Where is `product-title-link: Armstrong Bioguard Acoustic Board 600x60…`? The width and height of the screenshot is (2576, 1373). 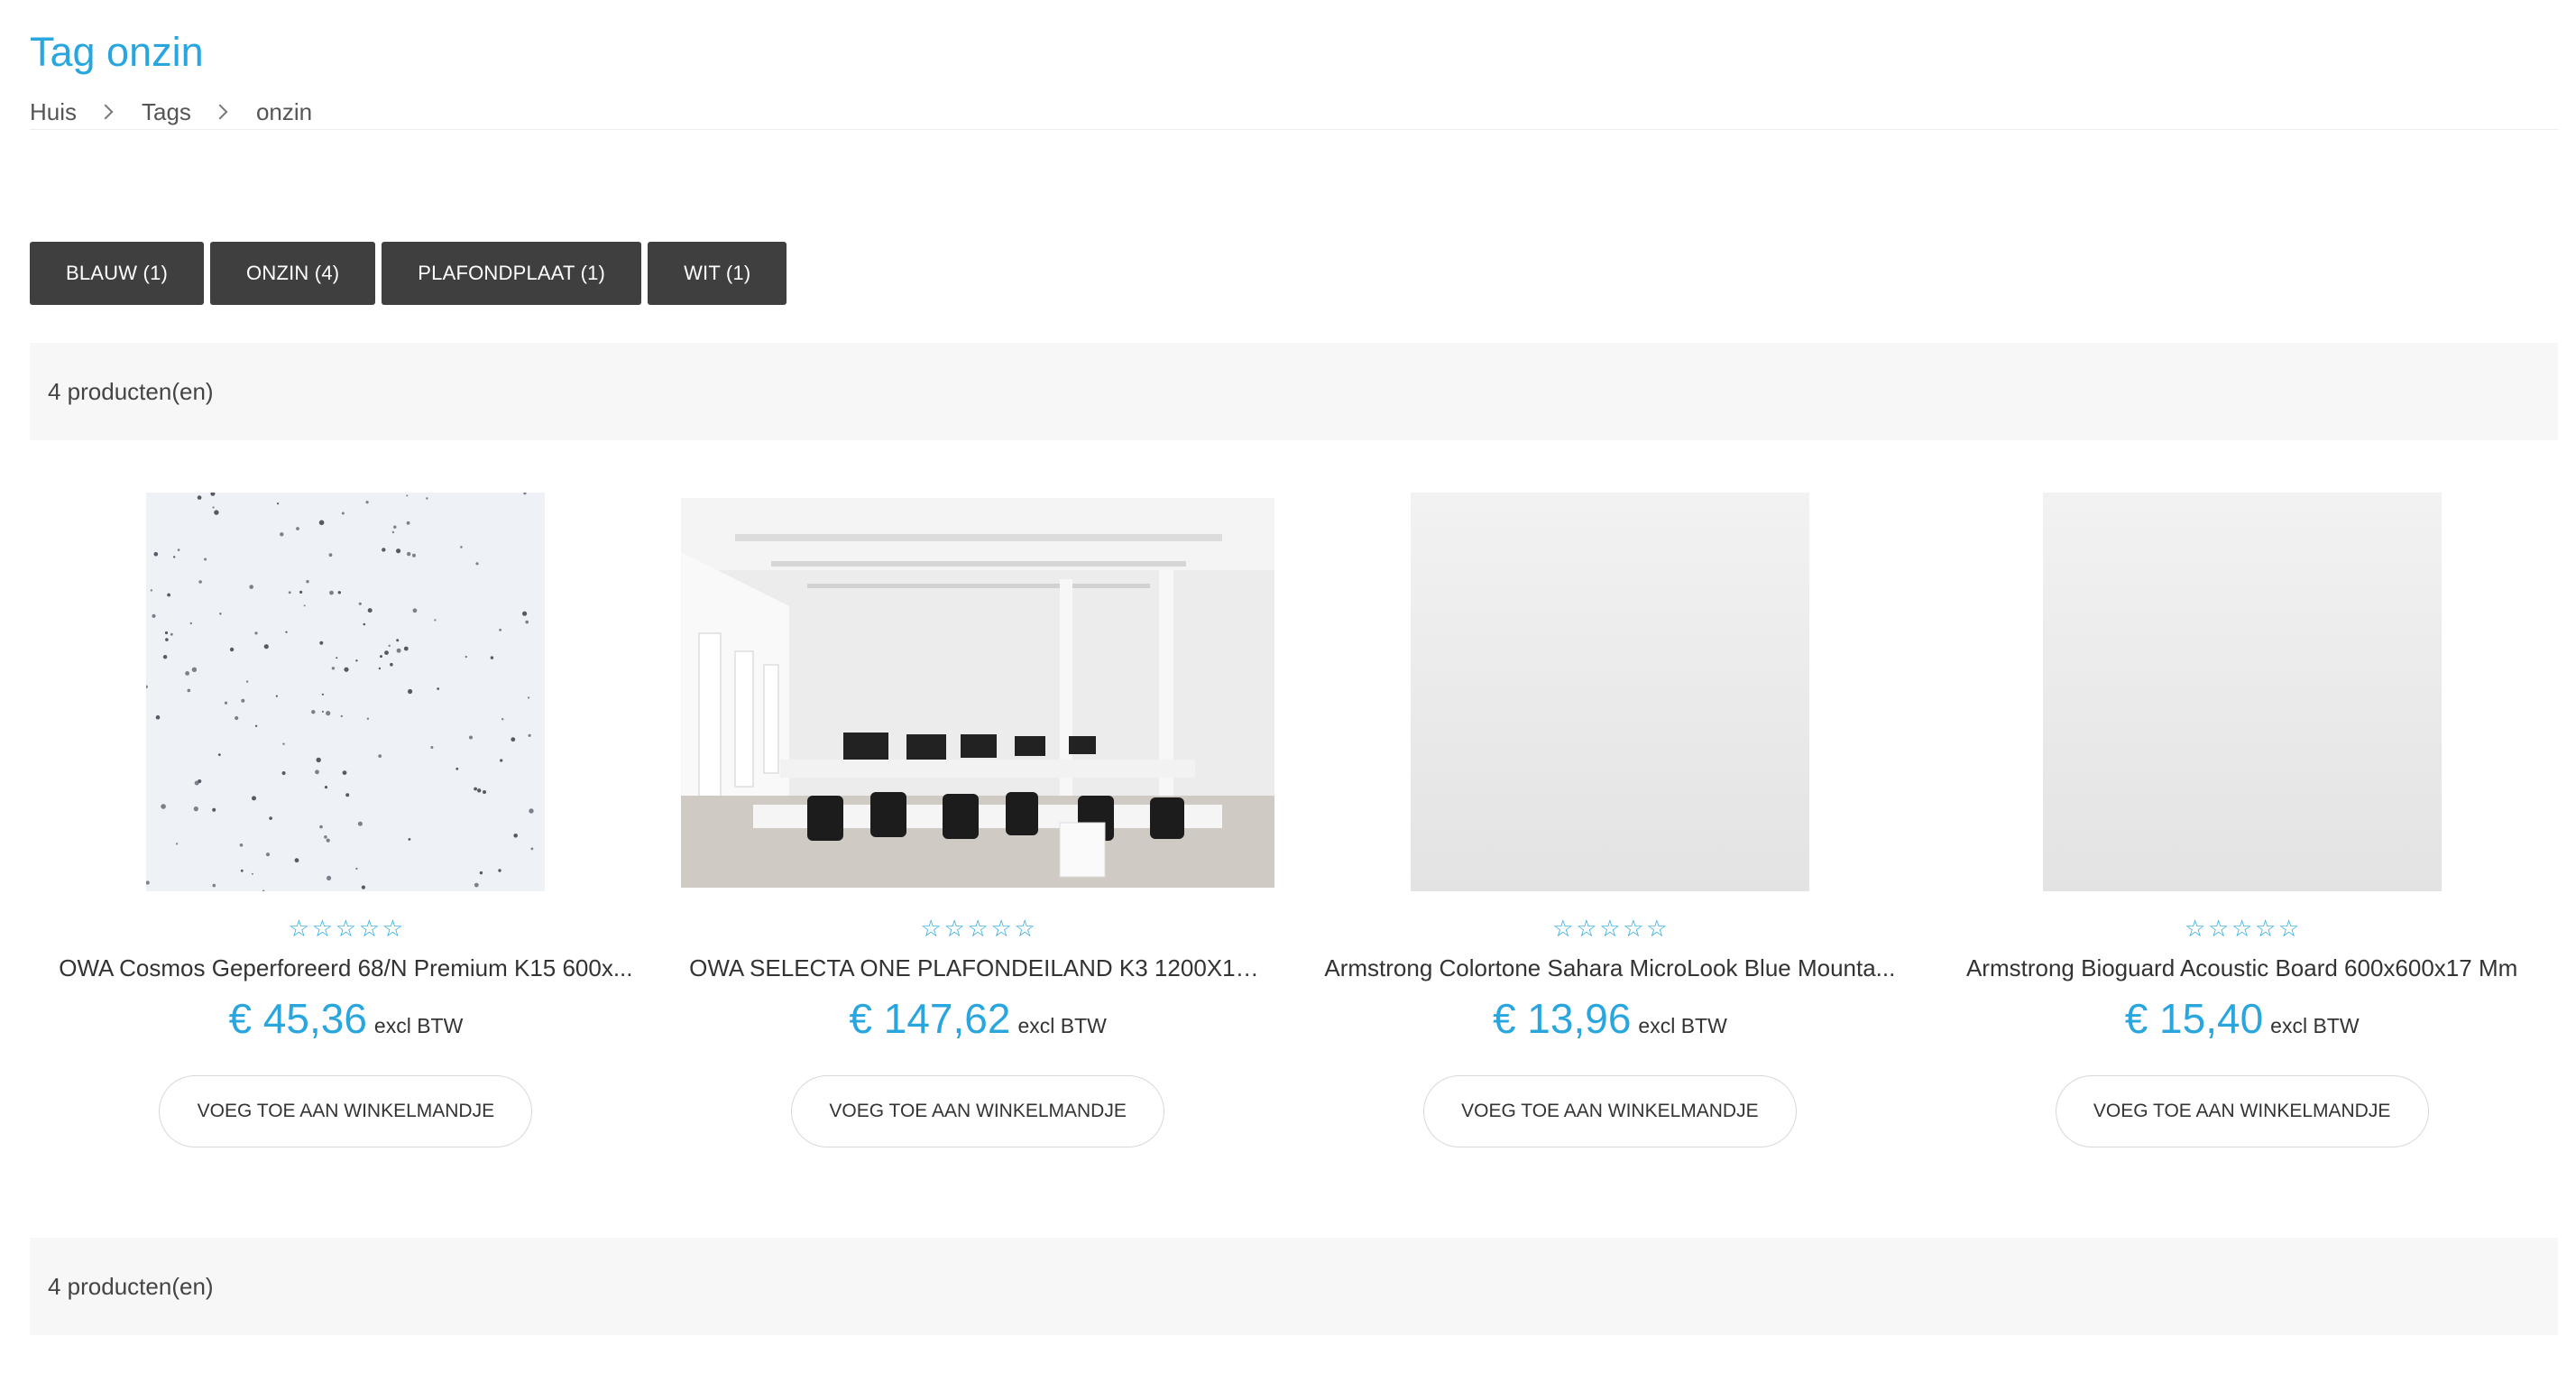
product-title-link: Armstrong Bioguard Acoustic Board 600x60… is located at coordinates (2242, 968).